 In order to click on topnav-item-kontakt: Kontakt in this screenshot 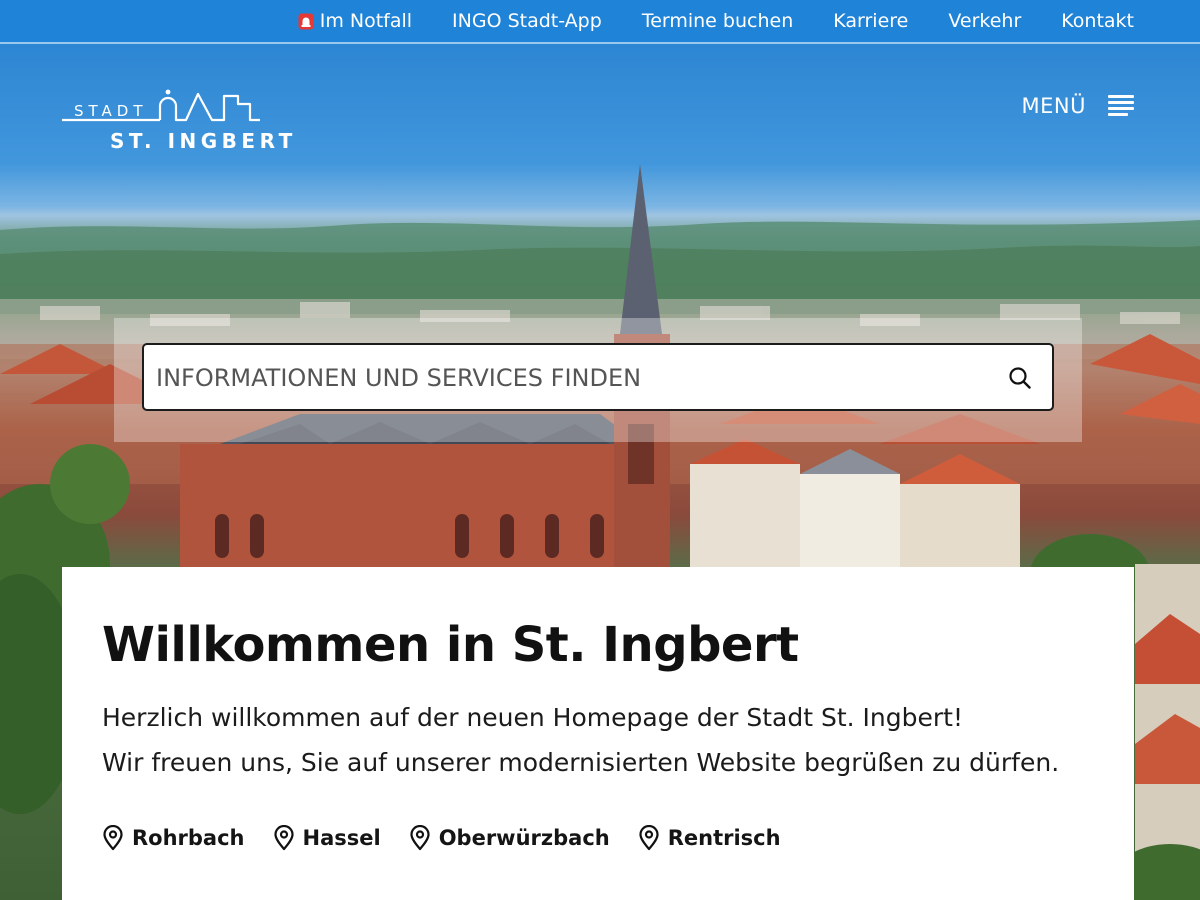, I will do `click(1097, 21)`.